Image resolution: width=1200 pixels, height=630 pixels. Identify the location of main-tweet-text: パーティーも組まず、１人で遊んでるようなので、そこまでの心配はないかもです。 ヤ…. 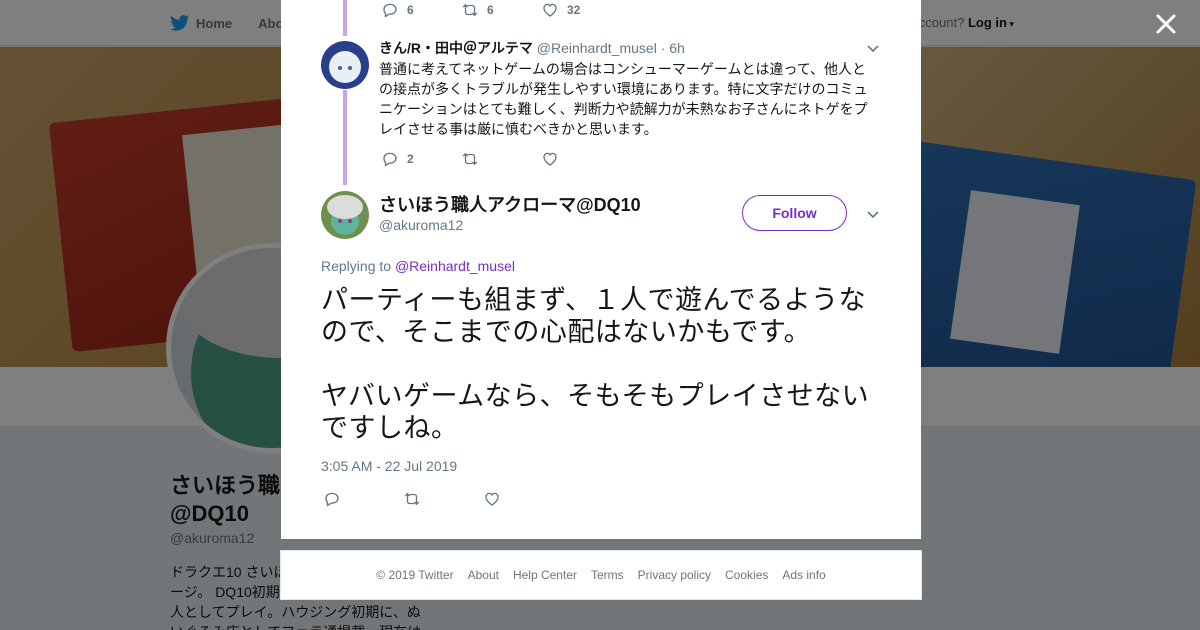
(595, 364).